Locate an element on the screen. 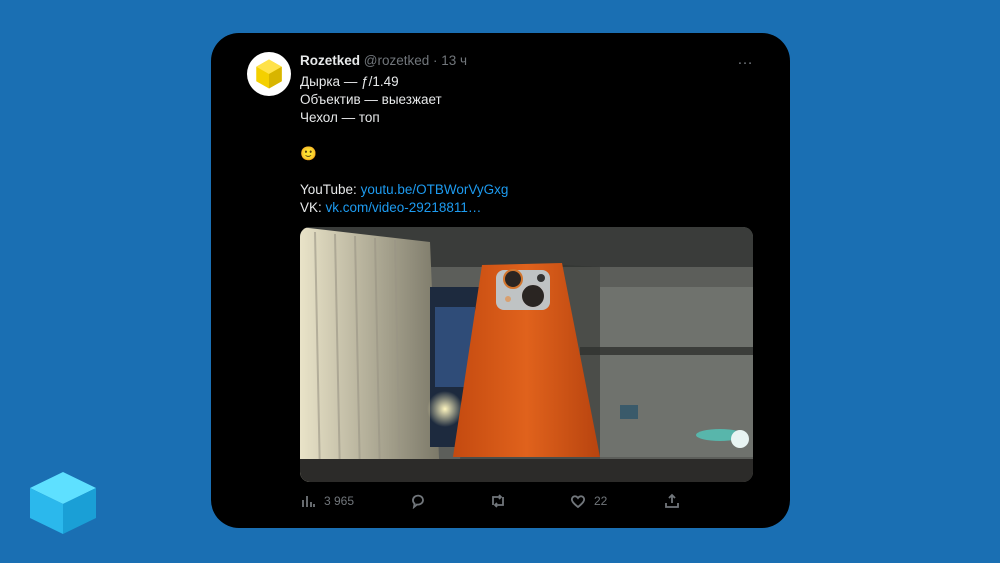 Image resolution: width=1000 pixels, height=563 pixels. share-button is located at coordinates (676, 501).